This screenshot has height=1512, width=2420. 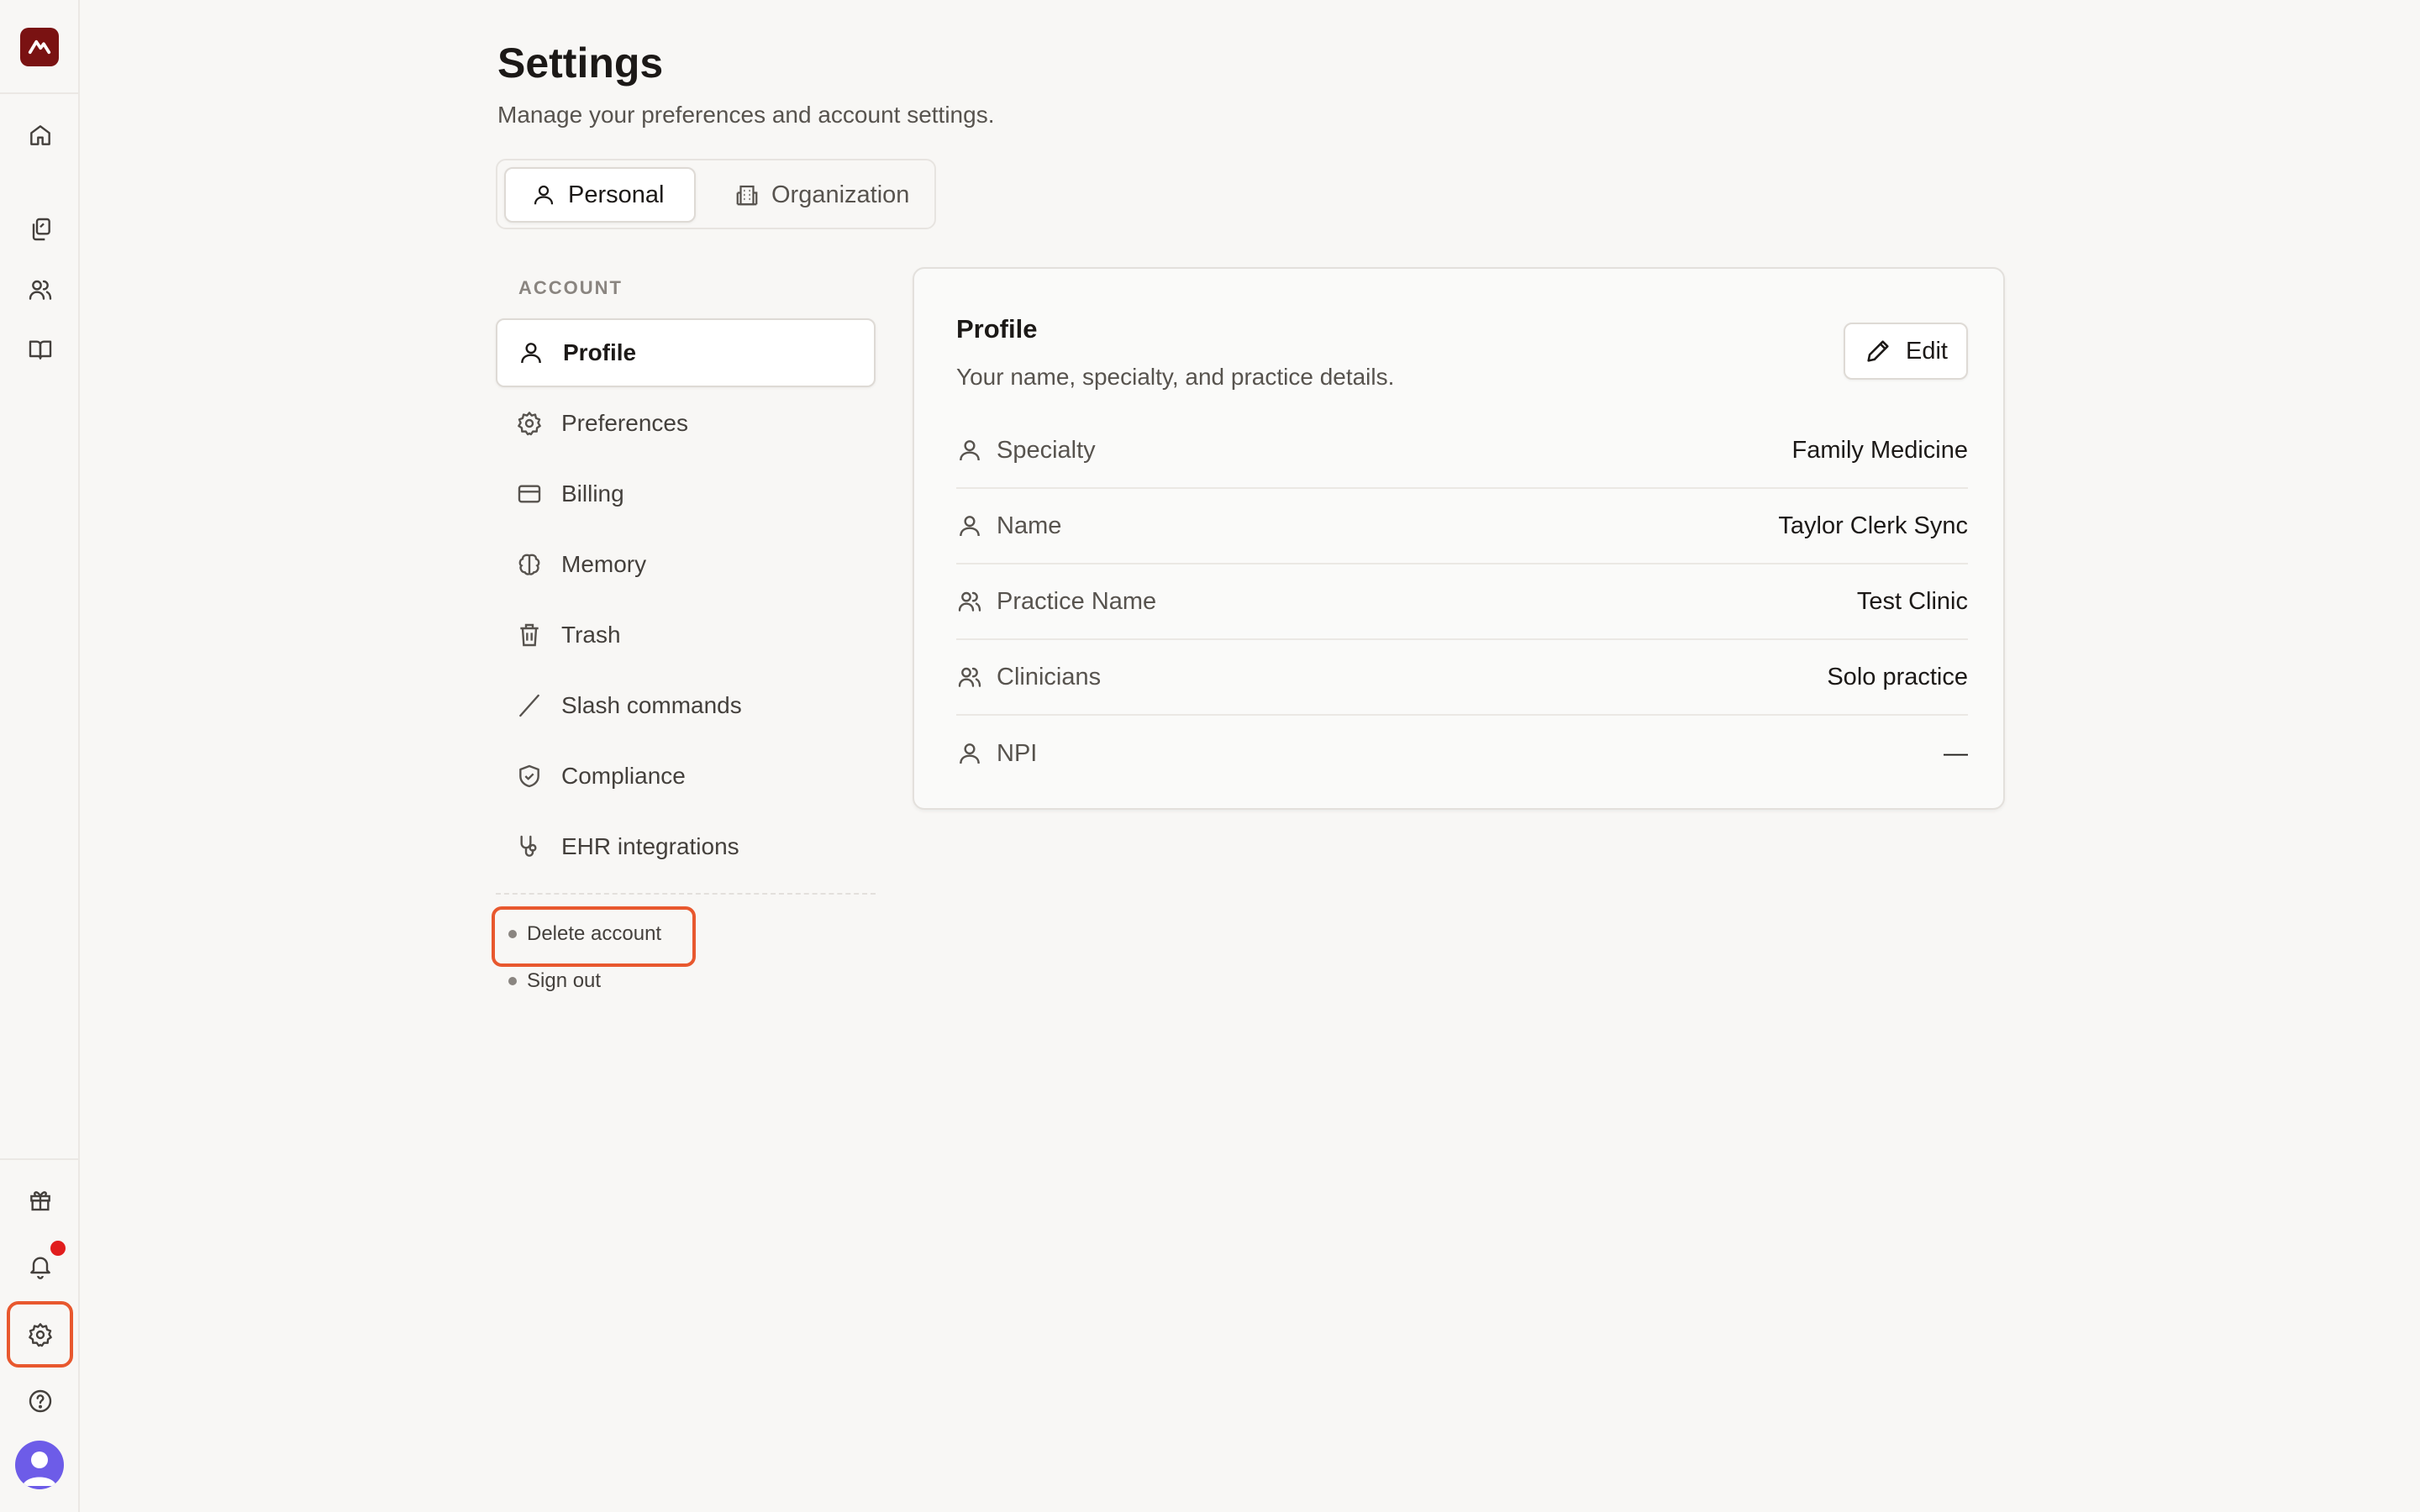 I want to click on sign-out-link: Sign out, so click(x=554, y=981).